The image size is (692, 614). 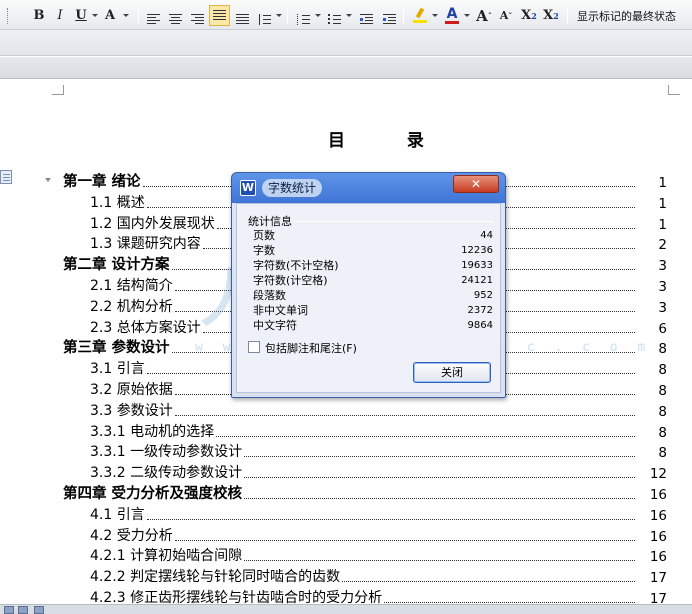 What do you see at coordinates (346, 450) in the screenshot?
I see `toc-entry: 3.3.1 一级传动参数设计 8` at bounding box center [346, 450].